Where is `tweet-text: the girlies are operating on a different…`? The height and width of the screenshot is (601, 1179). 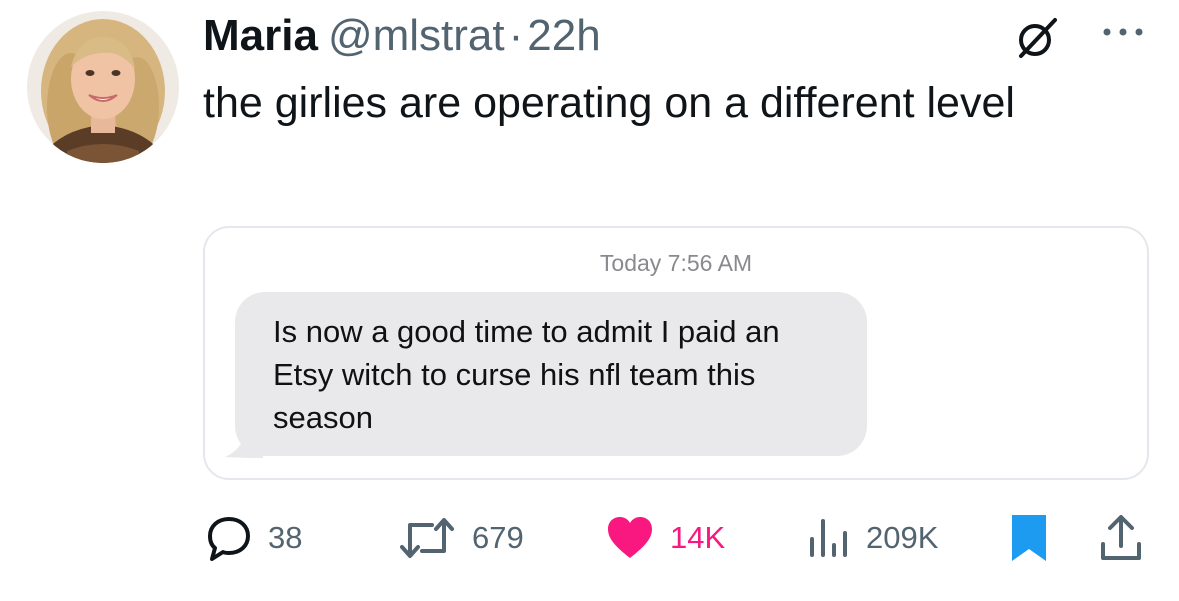 tweet-text: the girlies are operating on a different… is located at coordinates (609, 103).